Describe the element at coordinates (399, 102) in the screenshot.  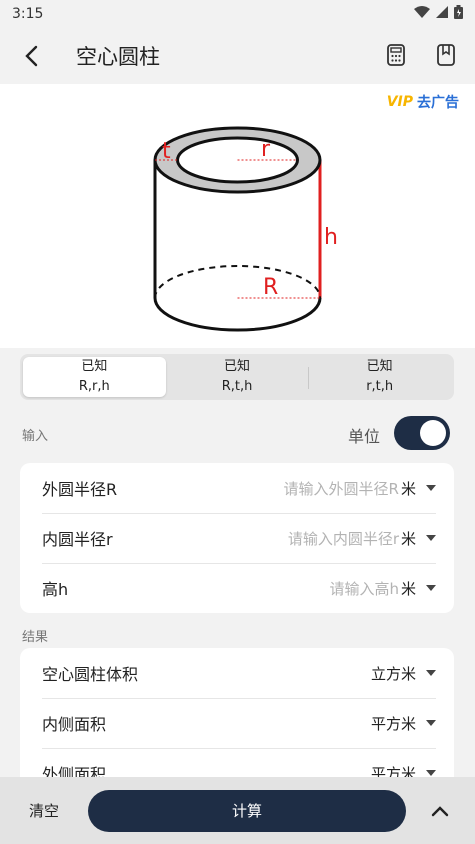
I see `vip-badge: VIP` at that location.